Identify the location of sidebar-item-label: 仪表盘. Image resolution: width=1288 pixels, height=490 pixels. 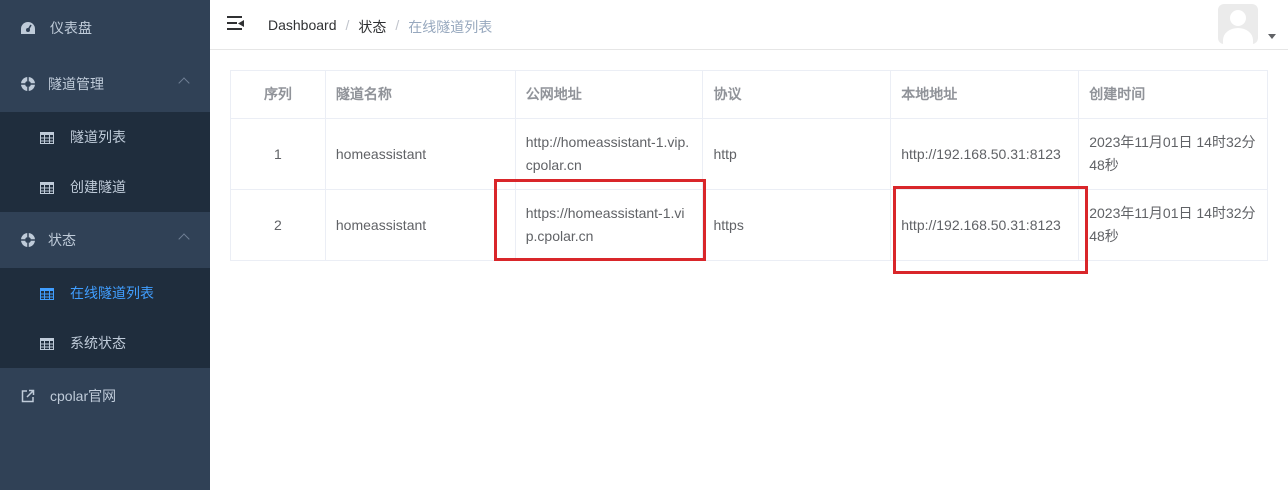
(71, 28).